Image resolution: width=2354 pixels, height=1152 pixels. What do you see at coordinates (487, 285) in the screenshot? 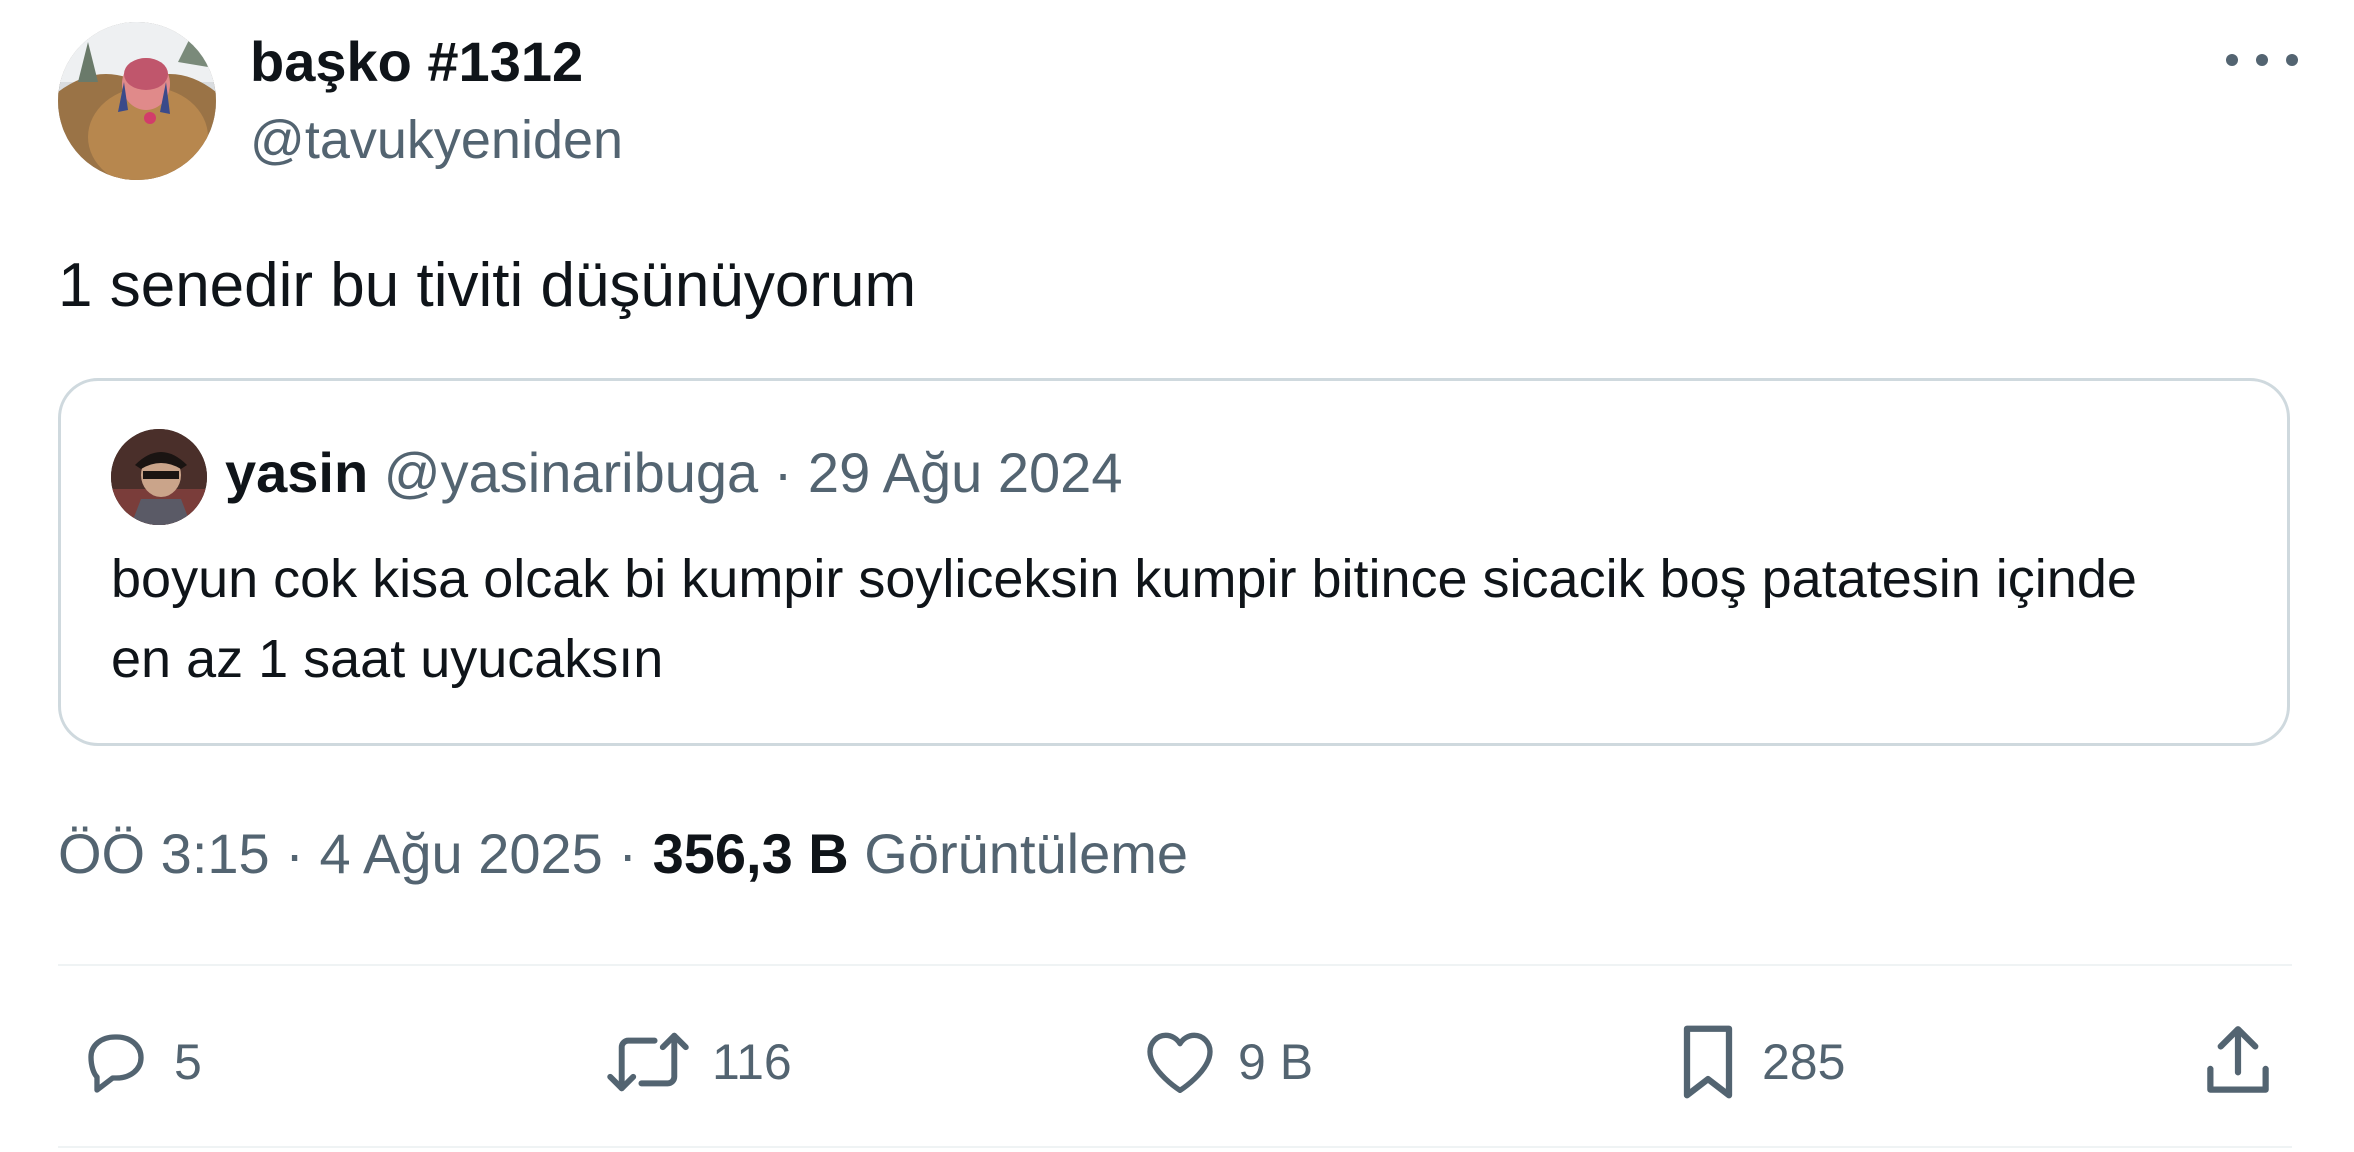
I see `tweet-text: 1 senedir bu tiviti düşünüyorum` at bounding box center [487, 285].